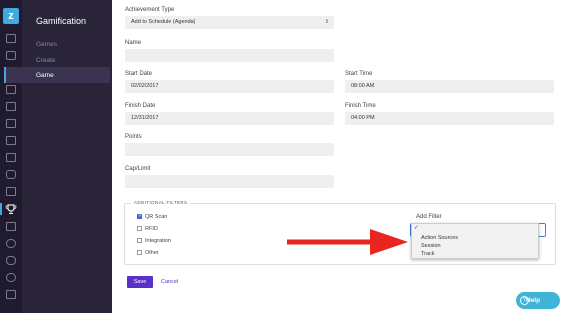  Describe the element at coordinates (538, 300) in the screenshot. I see `help-button: ? Help` at that location.